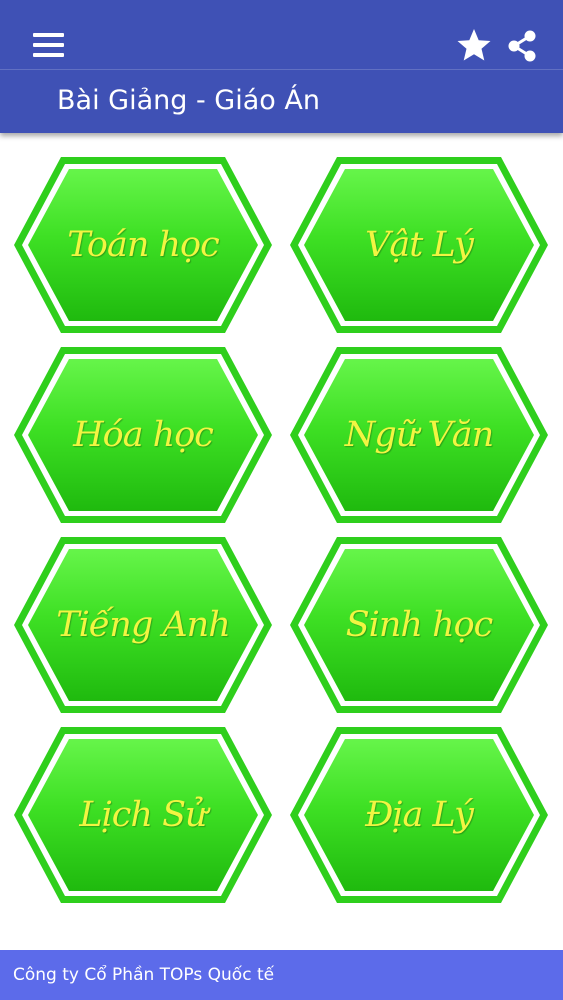  I want to click on subject-label: Tiếng Anh, so click(143, 625).